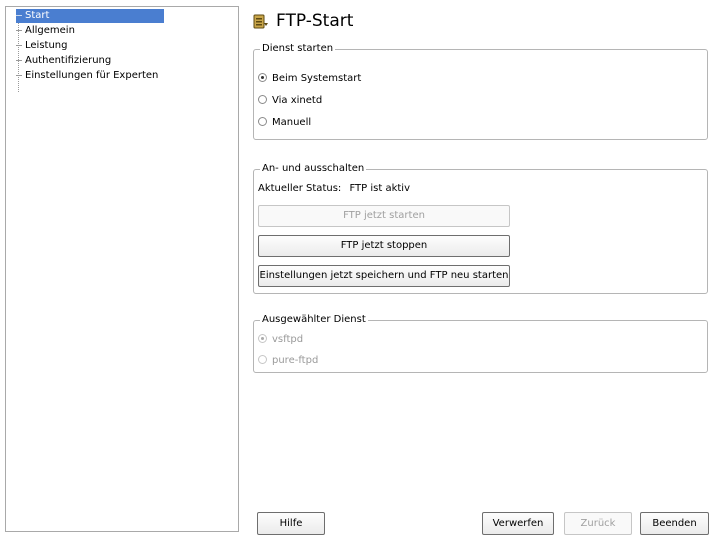 The width and height of the screenshot is (711, 538). What do you see at coordinates (297, 100) in the screenshot?
I see `radio-label: Via xinetd` at bounding box center [297, 100].